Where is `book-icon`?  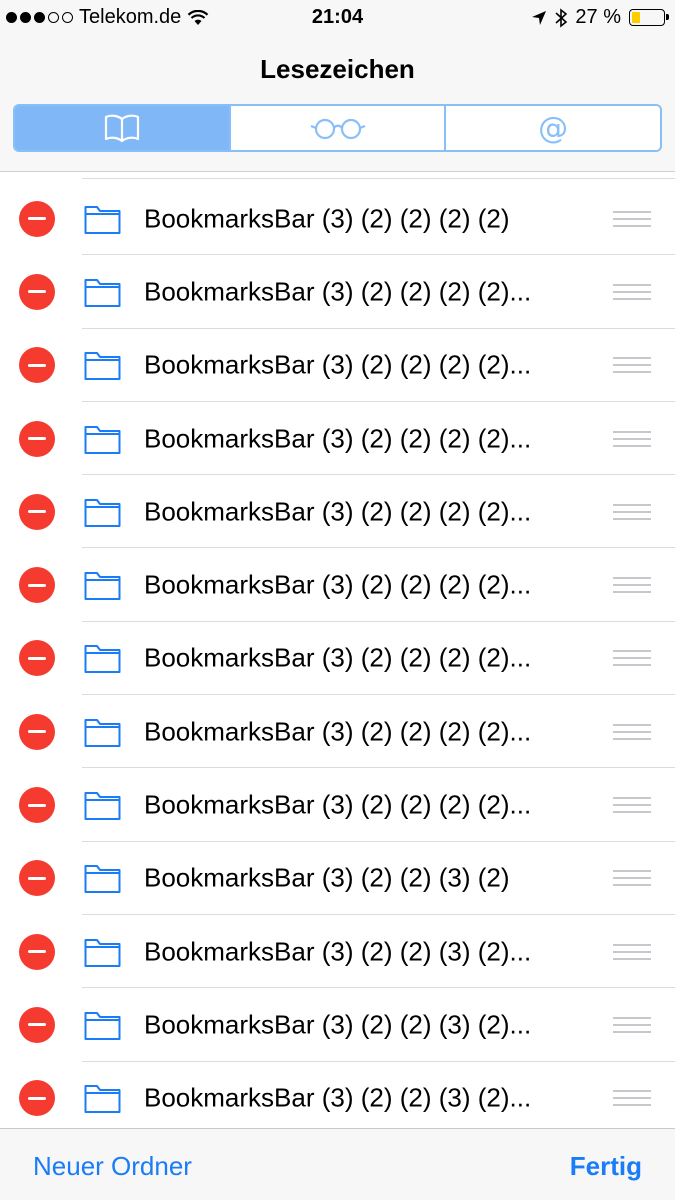 book-icon is located at coordinates (121, 128).